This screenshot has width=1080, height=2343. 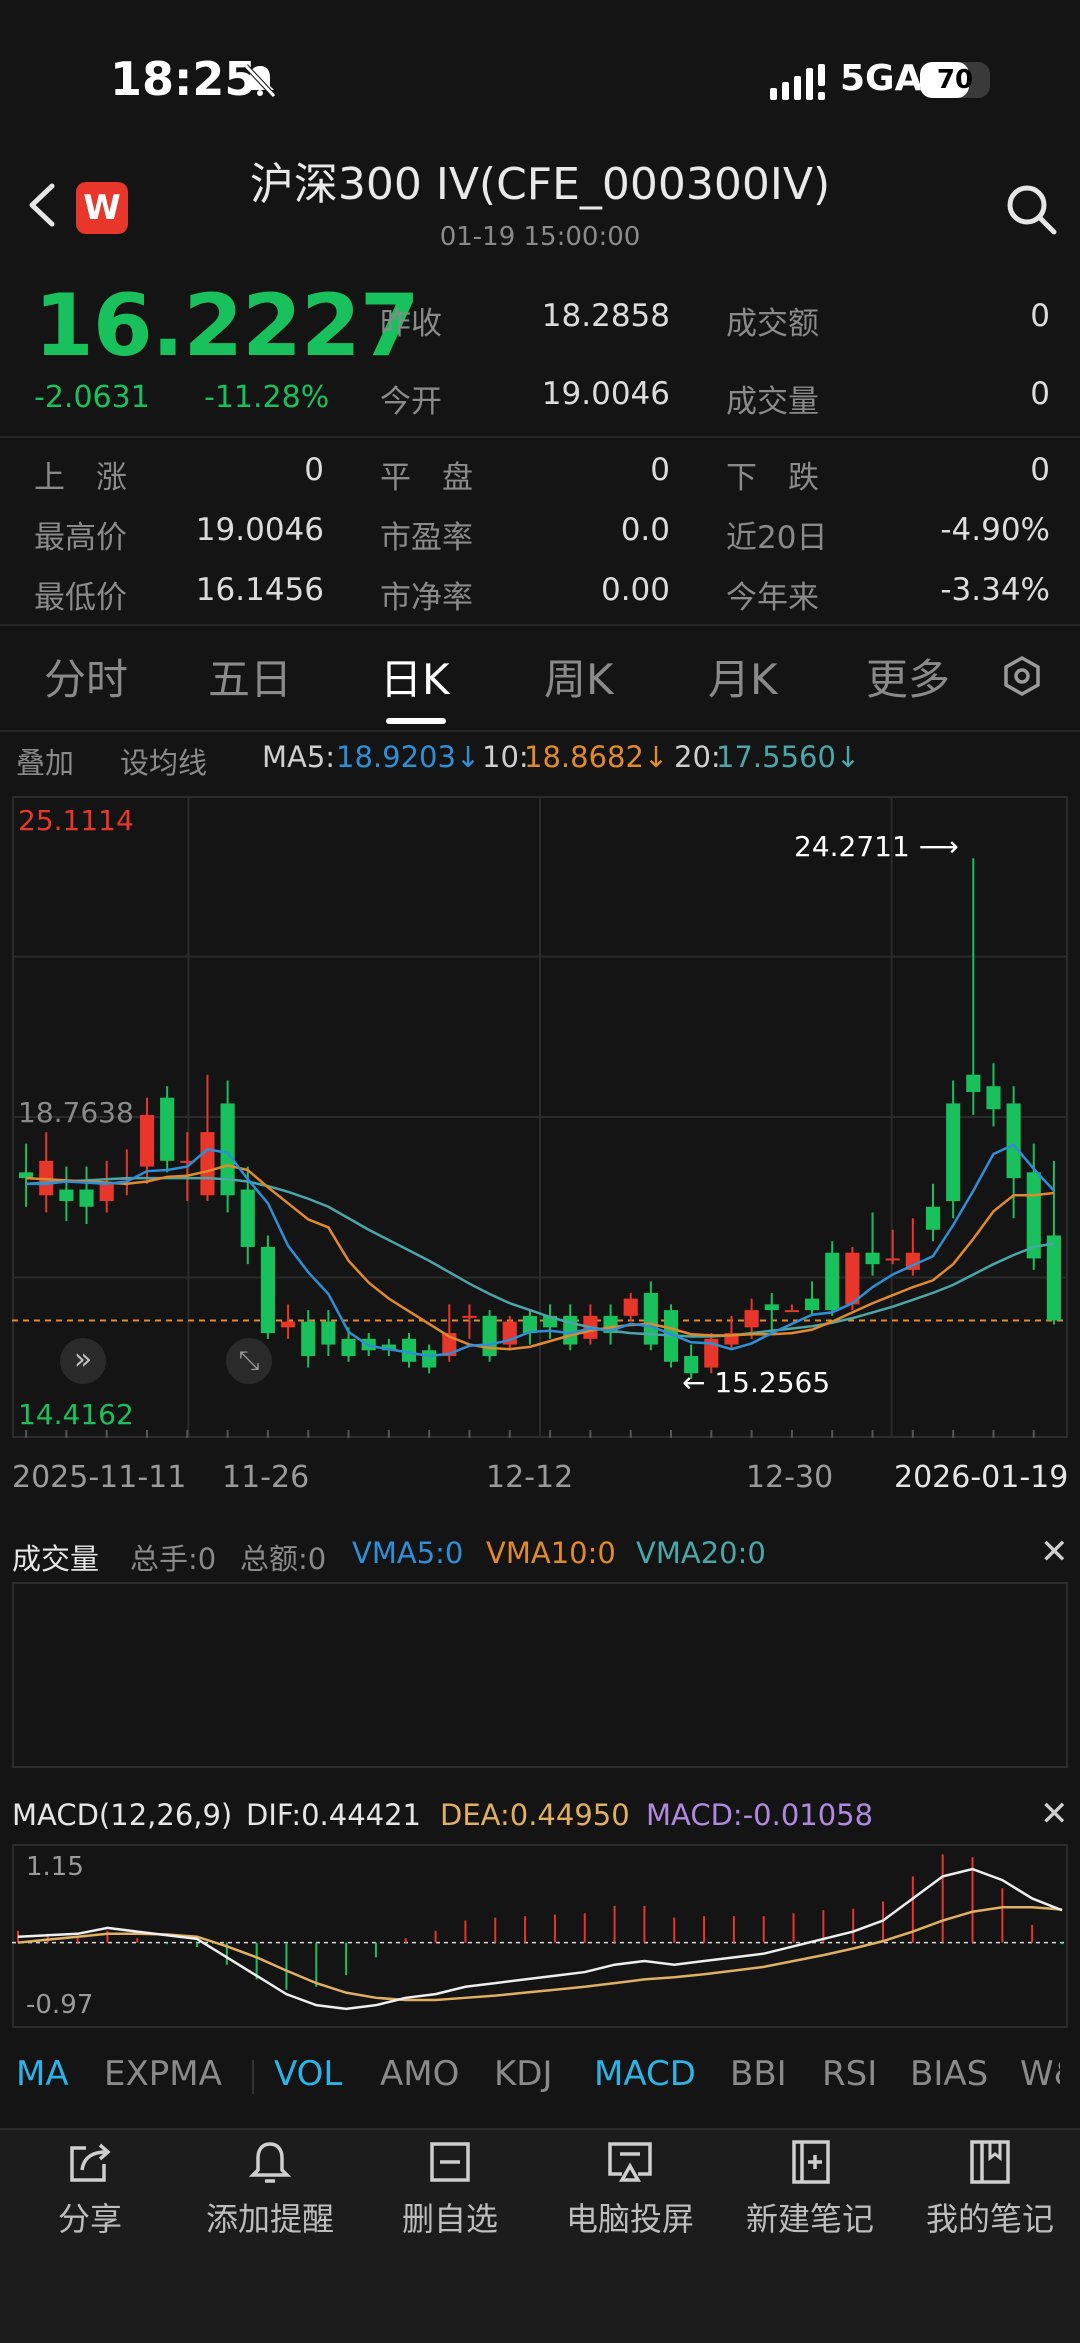 What do you see at coordinates (772, 324) in the screenshot?
I see `turnover-label: 成交额` at bounding box center [772, 324].